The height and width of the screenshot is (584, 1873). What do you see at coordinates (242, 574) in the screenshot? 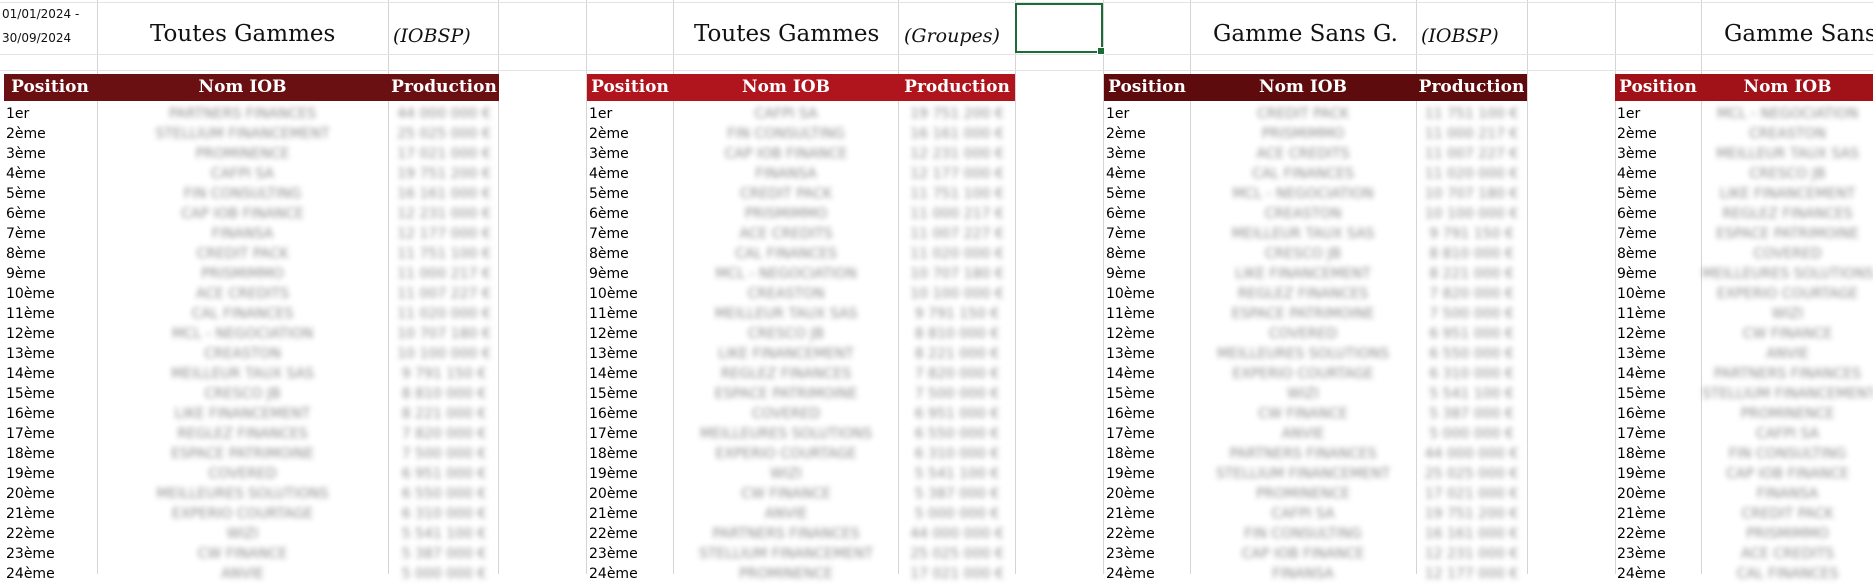
I see `row-nom-iob-redacted: ANVIE` at bounding box center [242, 574].